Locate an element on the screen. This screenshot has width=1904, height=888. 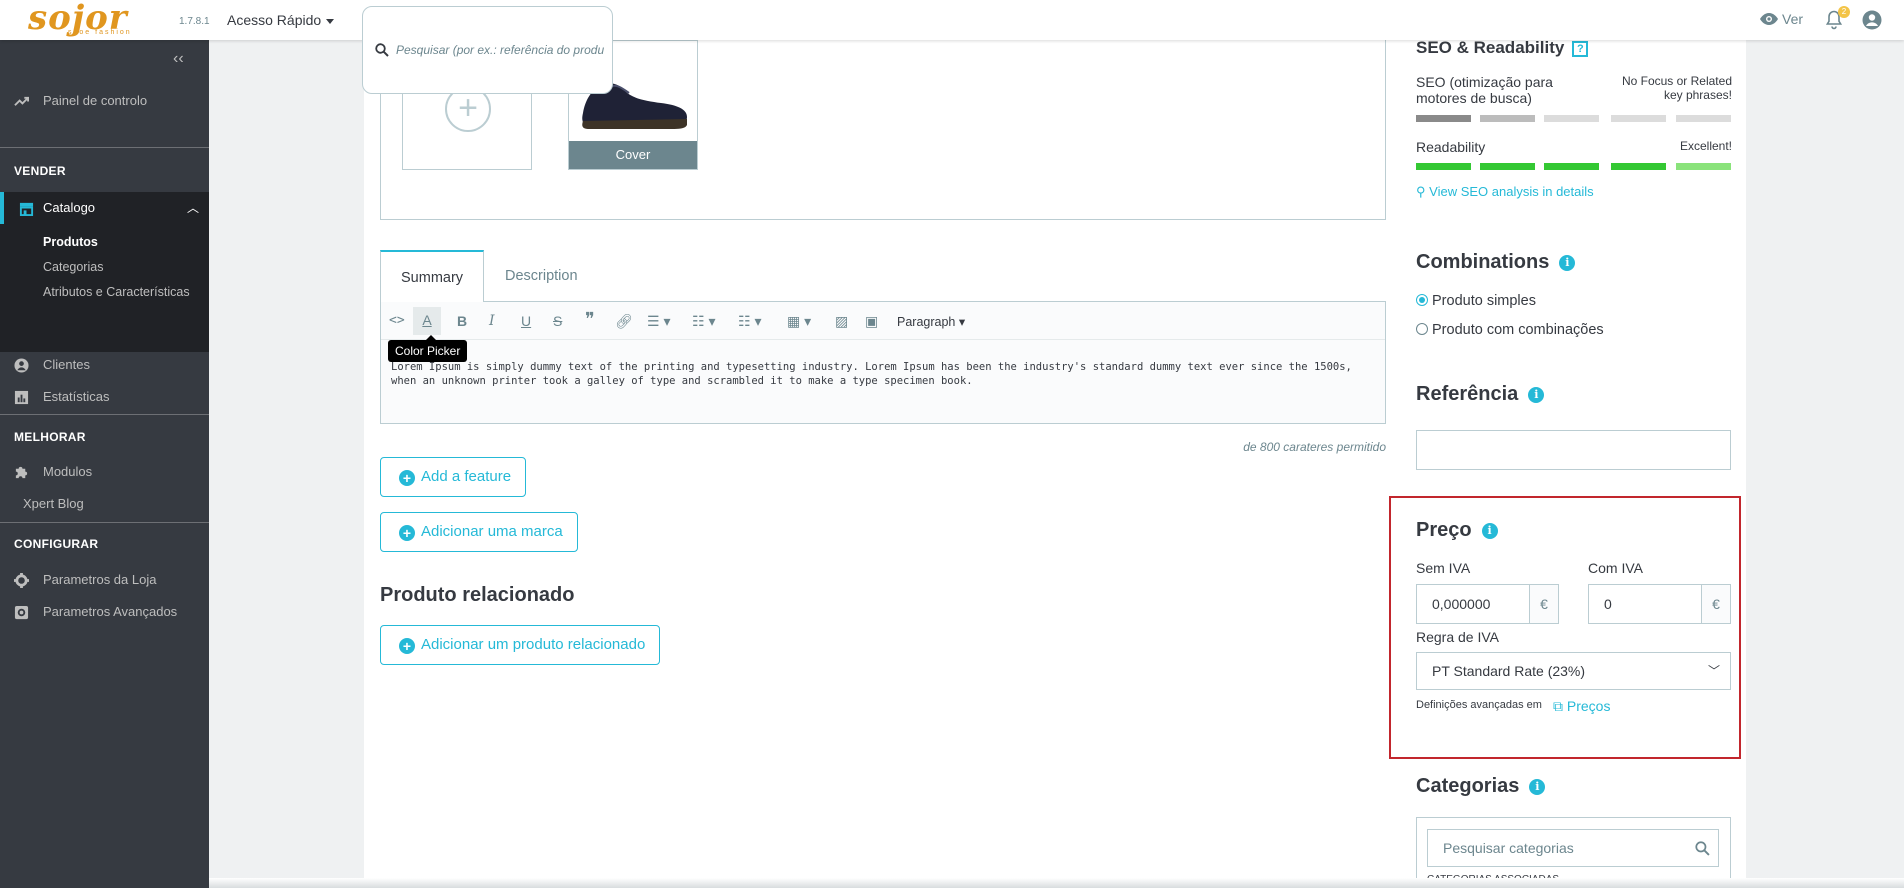
radio-simple-product: Produto simples is located at coordinates (1476, 301).